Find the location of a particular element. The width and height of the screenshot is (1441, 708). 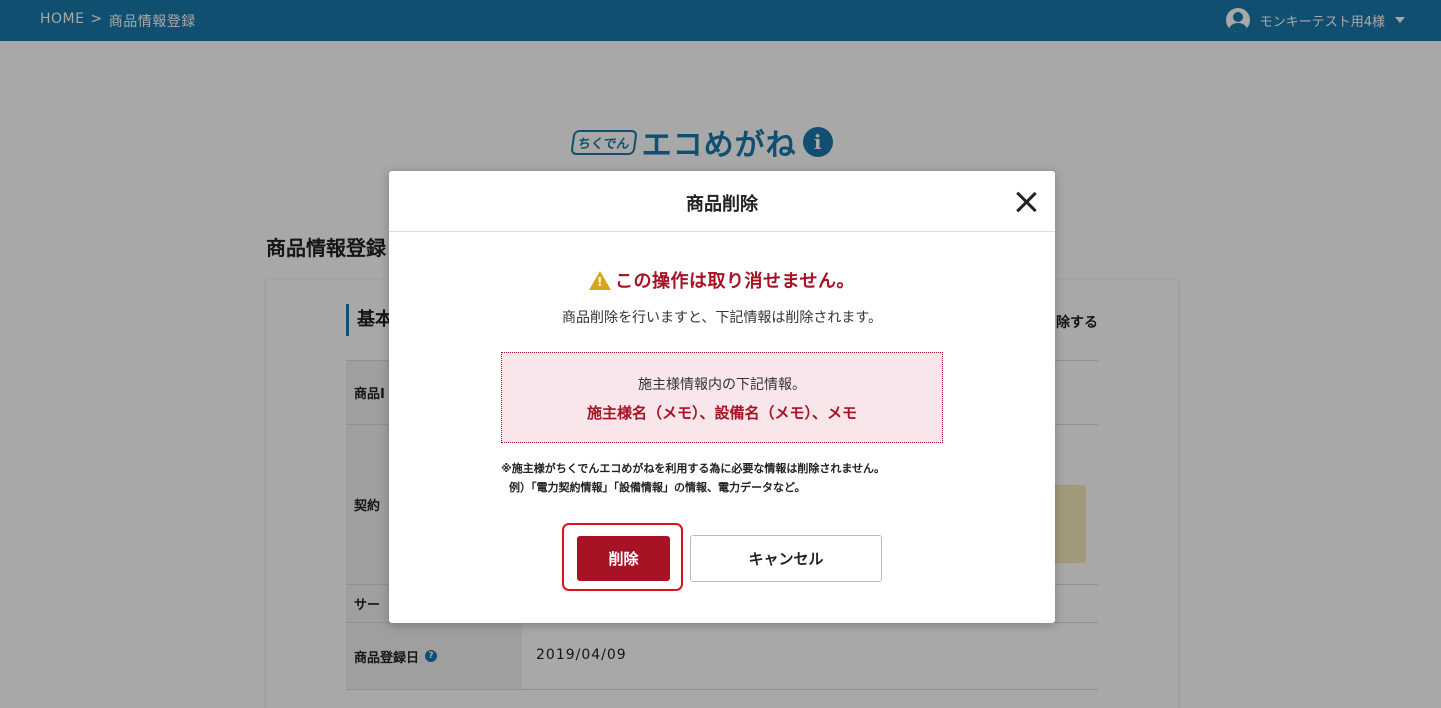

deleted-fields: 施主様名（メモ）、設備名（メモ）、メモ is located at coordinates (721, 413).